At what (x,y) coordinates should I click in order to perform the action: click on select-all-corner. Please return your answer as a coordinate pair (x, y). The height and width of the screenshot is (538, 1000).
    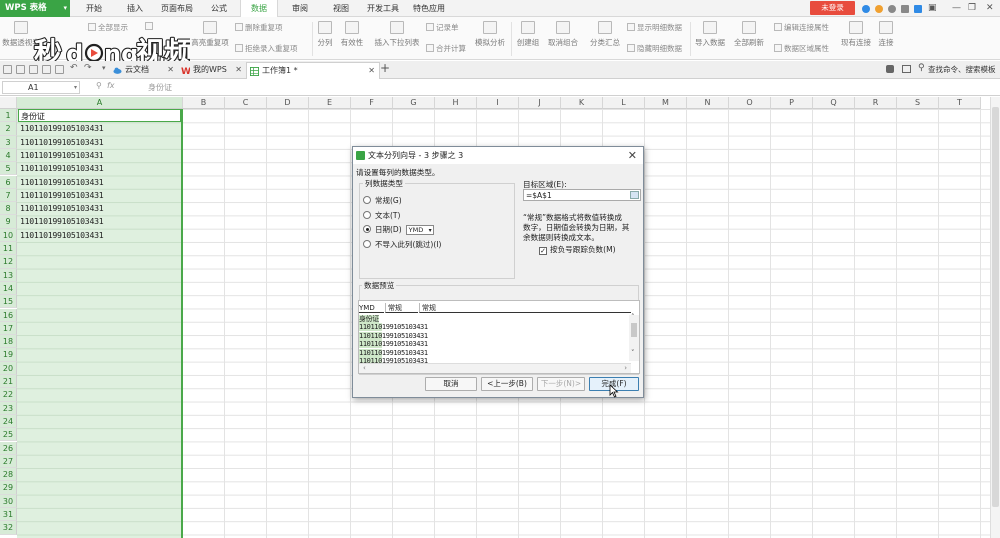
    Looking at the image, I should click on (8, 103).